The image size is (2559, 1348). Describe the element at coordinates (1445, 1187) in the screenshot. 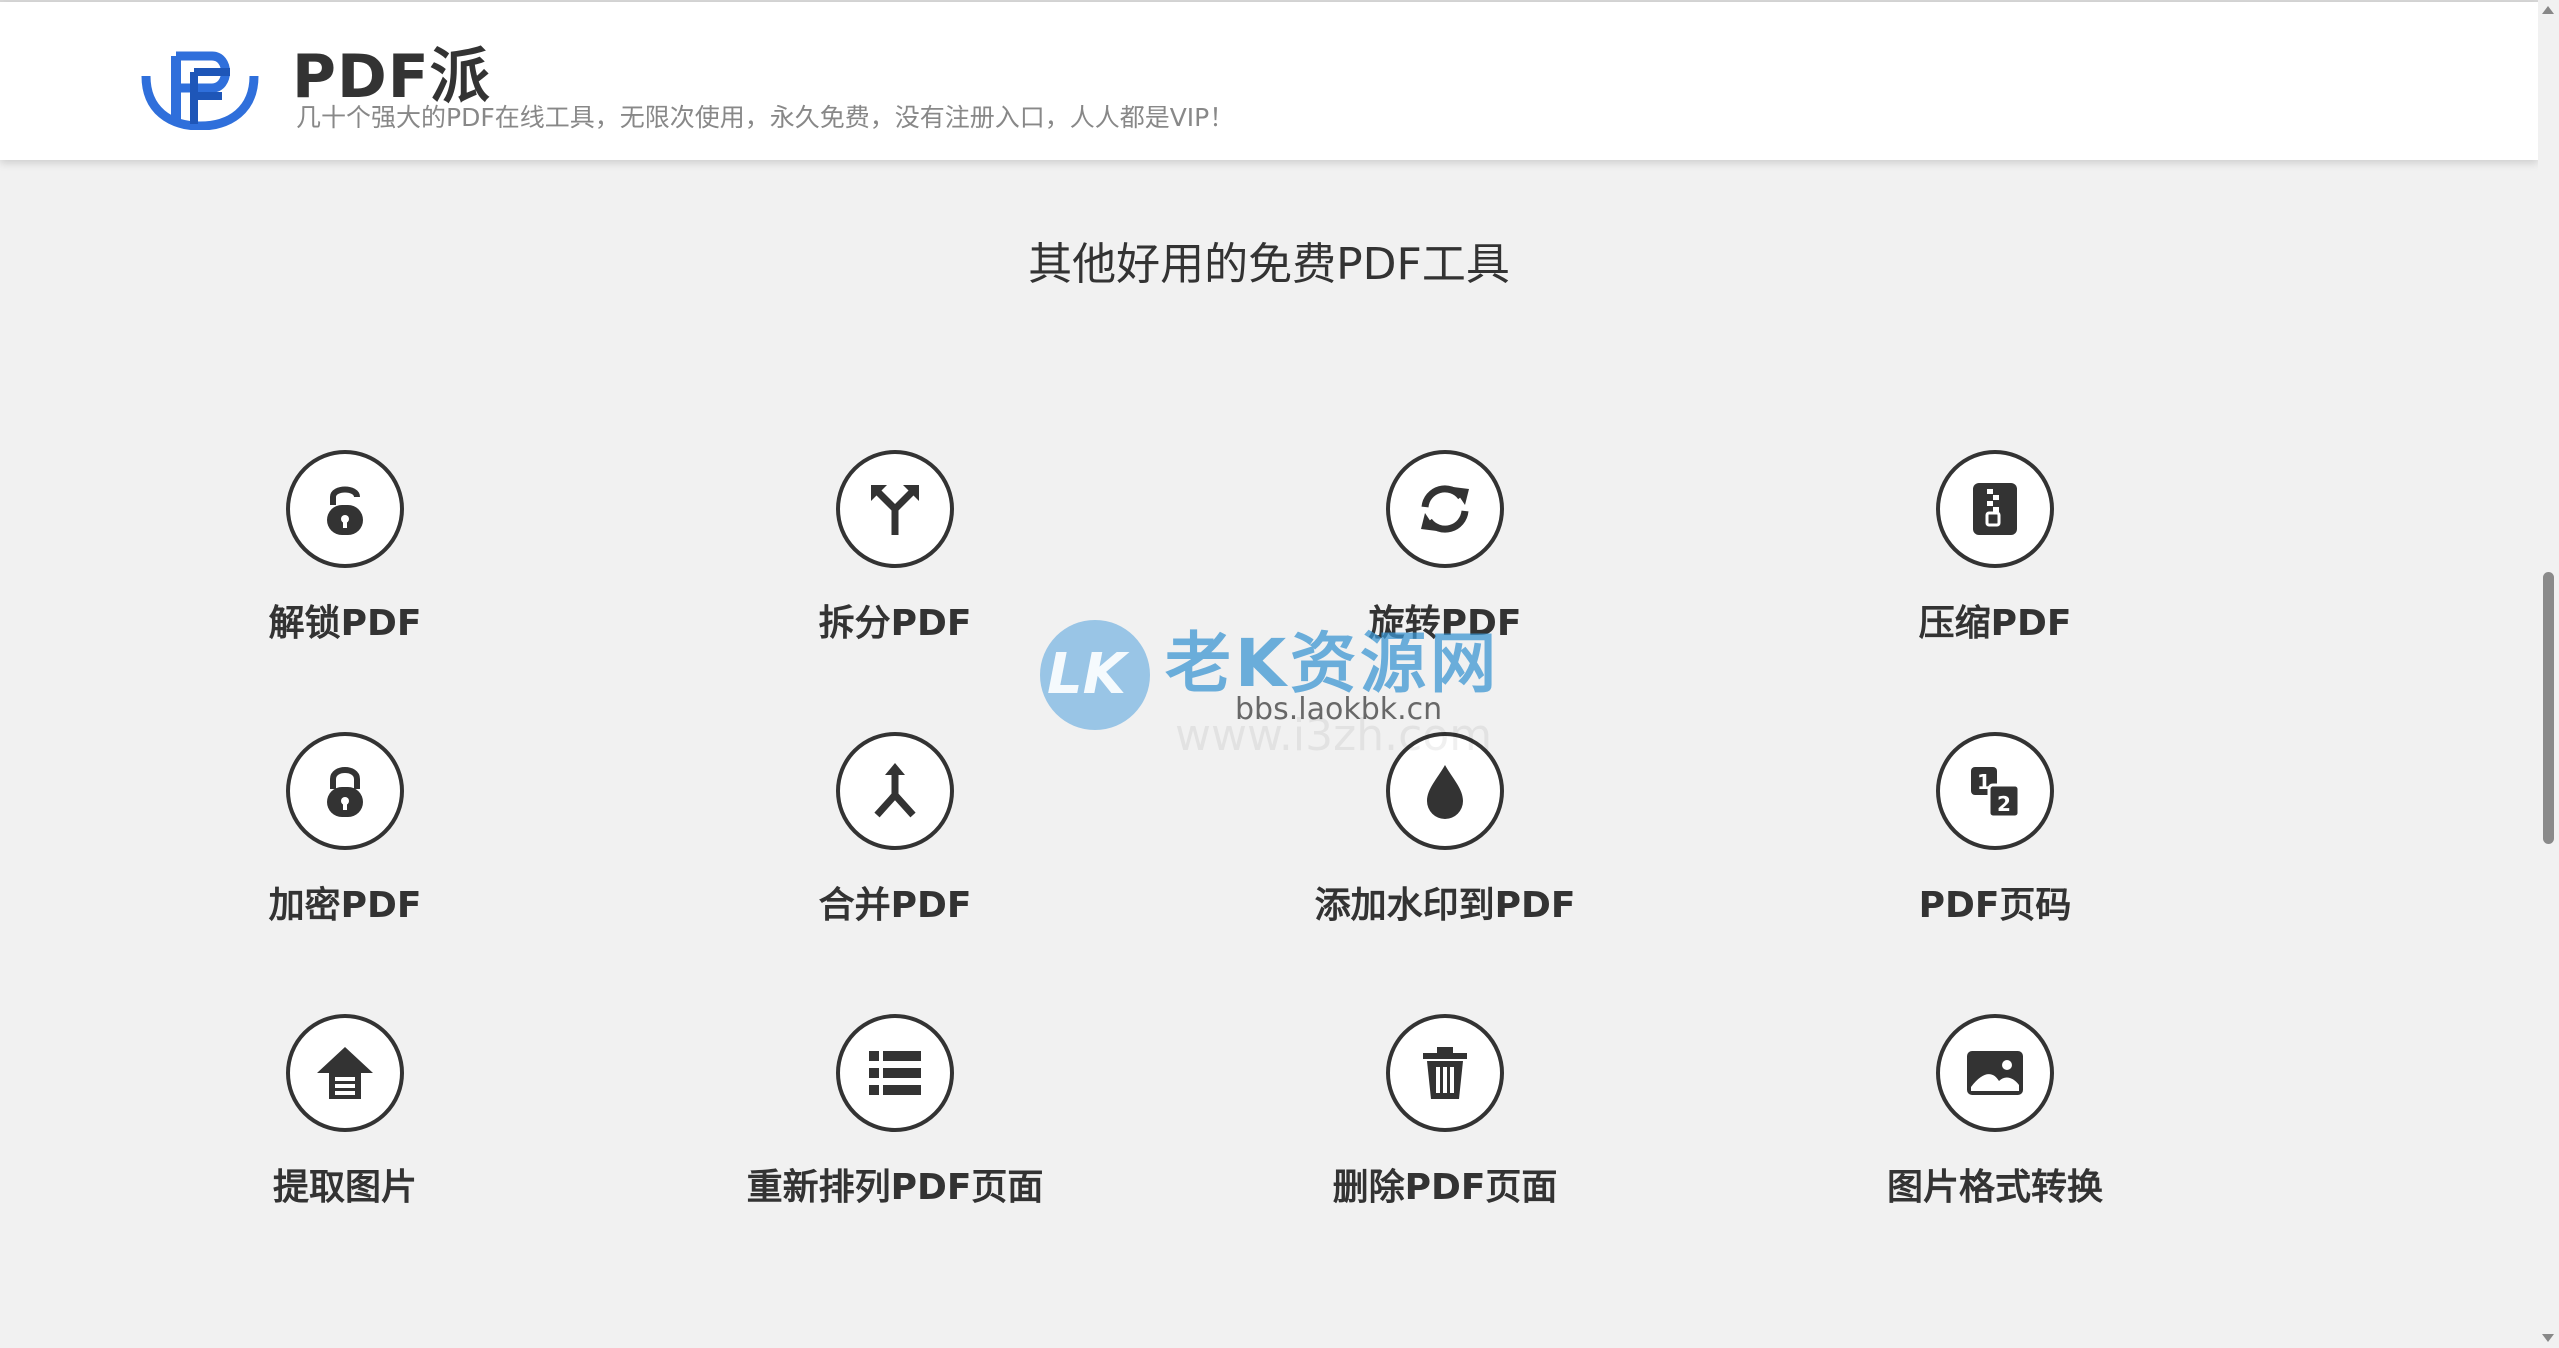

I see `tool-label: 删除PDF页面` at that location.